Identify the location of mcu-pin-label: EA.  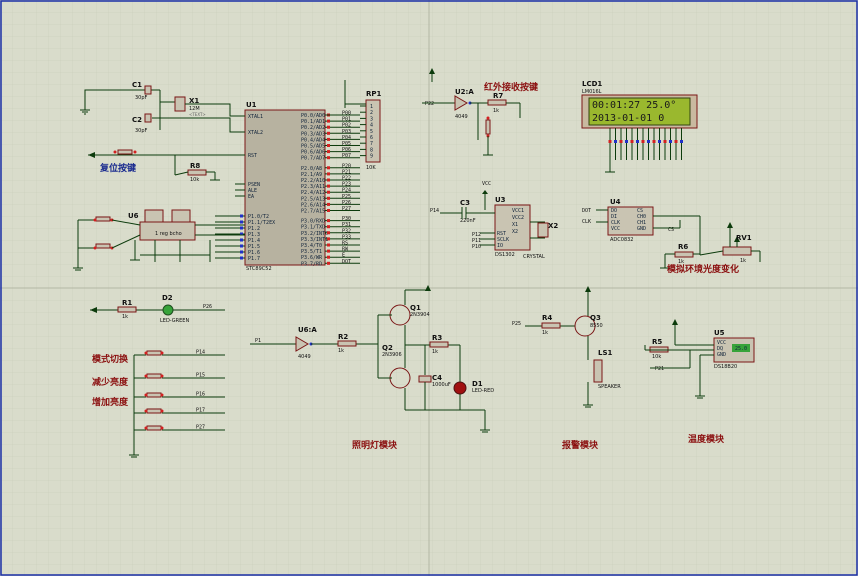
(251, 197).